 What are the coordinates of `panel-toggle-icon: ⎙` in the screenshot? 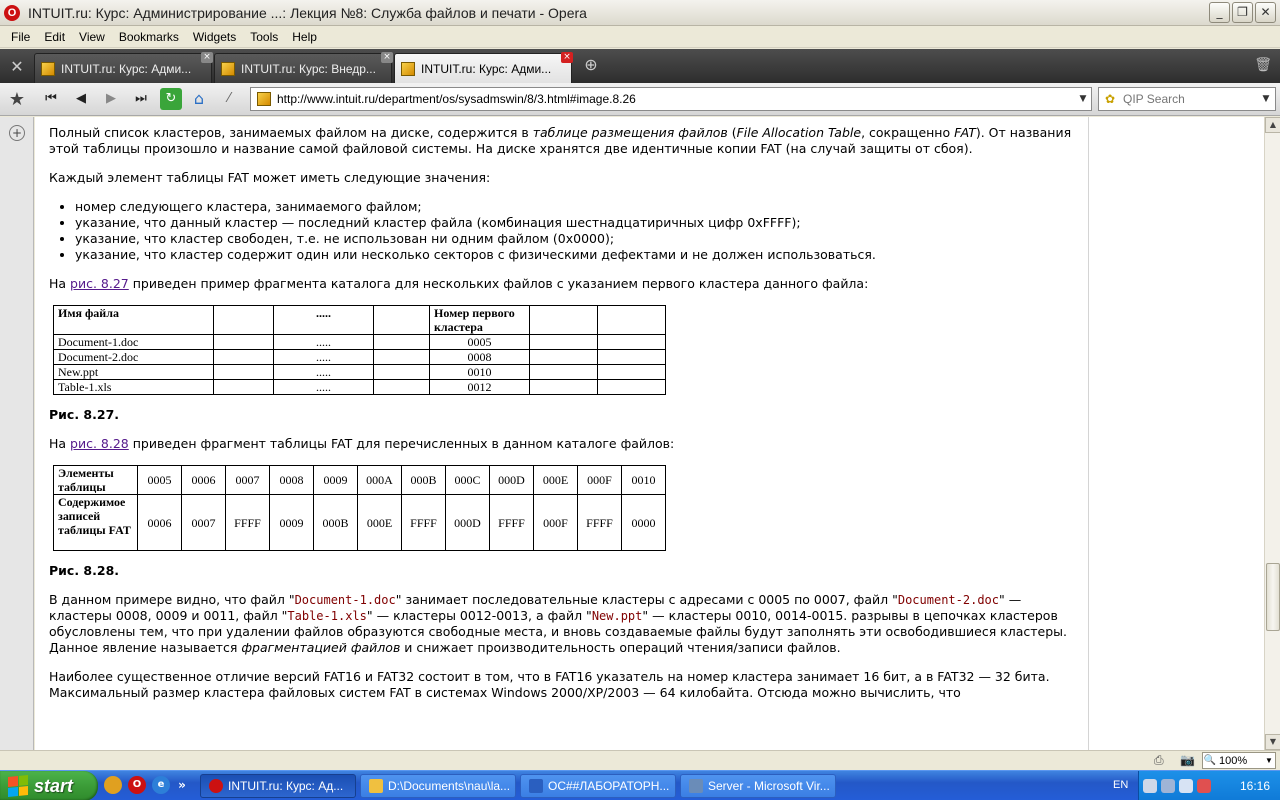 It's located at (1159, 760).